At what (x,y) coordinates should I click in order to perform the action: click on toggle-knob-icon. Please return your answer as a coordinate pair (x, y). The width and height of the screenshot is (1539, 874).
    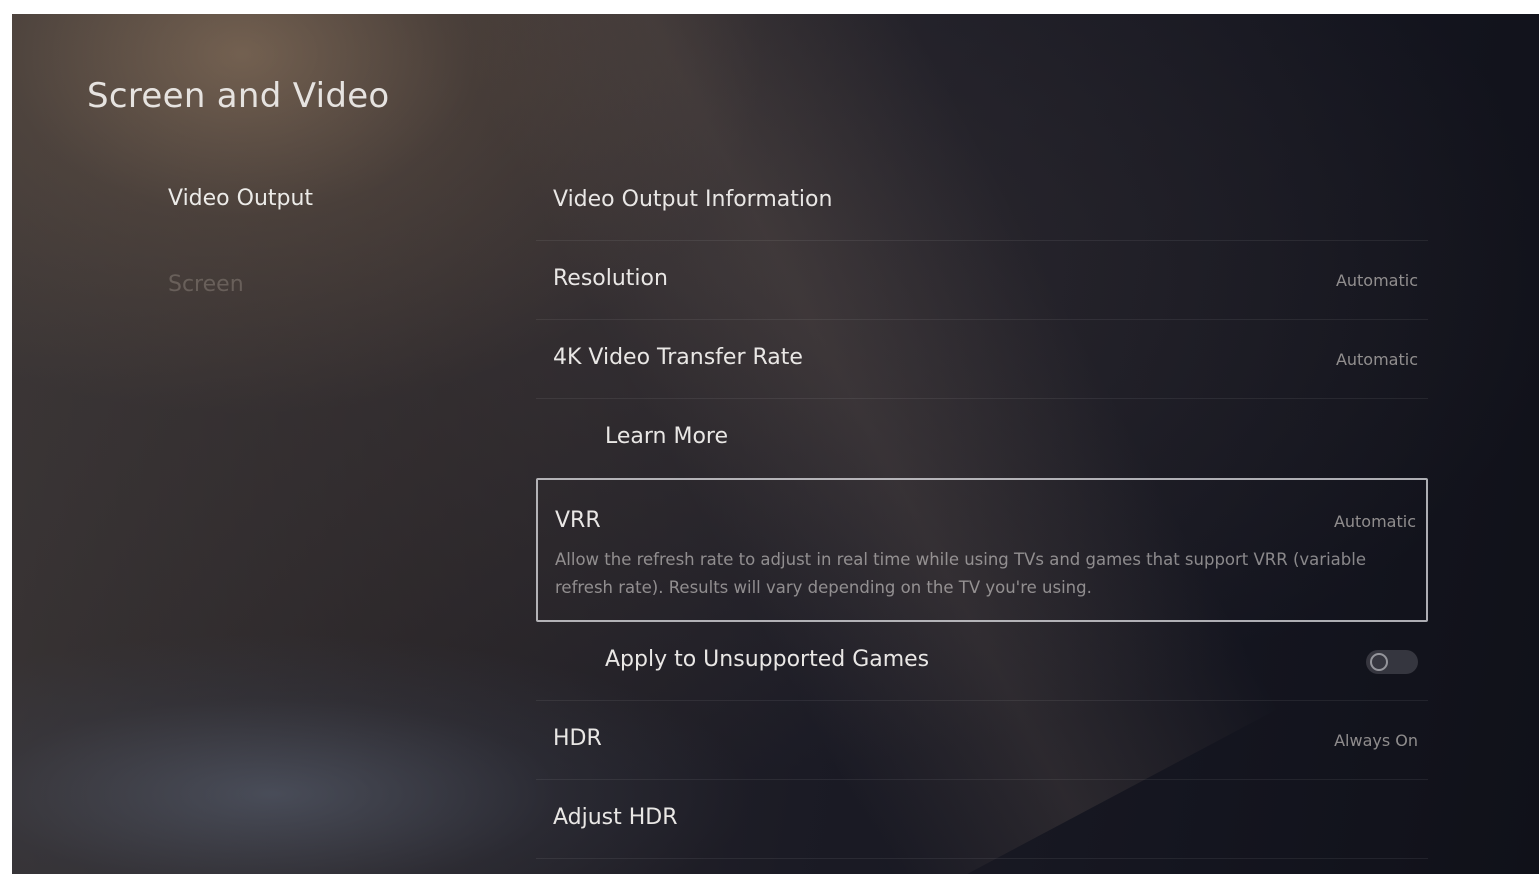
    Looking at the image, I should click on (1379, 662).